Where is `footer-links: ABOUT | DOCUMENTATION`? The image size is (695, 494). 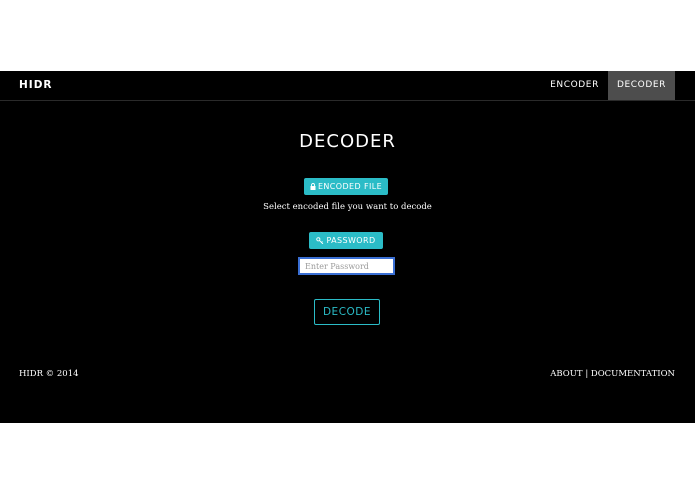
footer-links: ABOUT | DOCUMENTATION is located at coordinates (612, 374).